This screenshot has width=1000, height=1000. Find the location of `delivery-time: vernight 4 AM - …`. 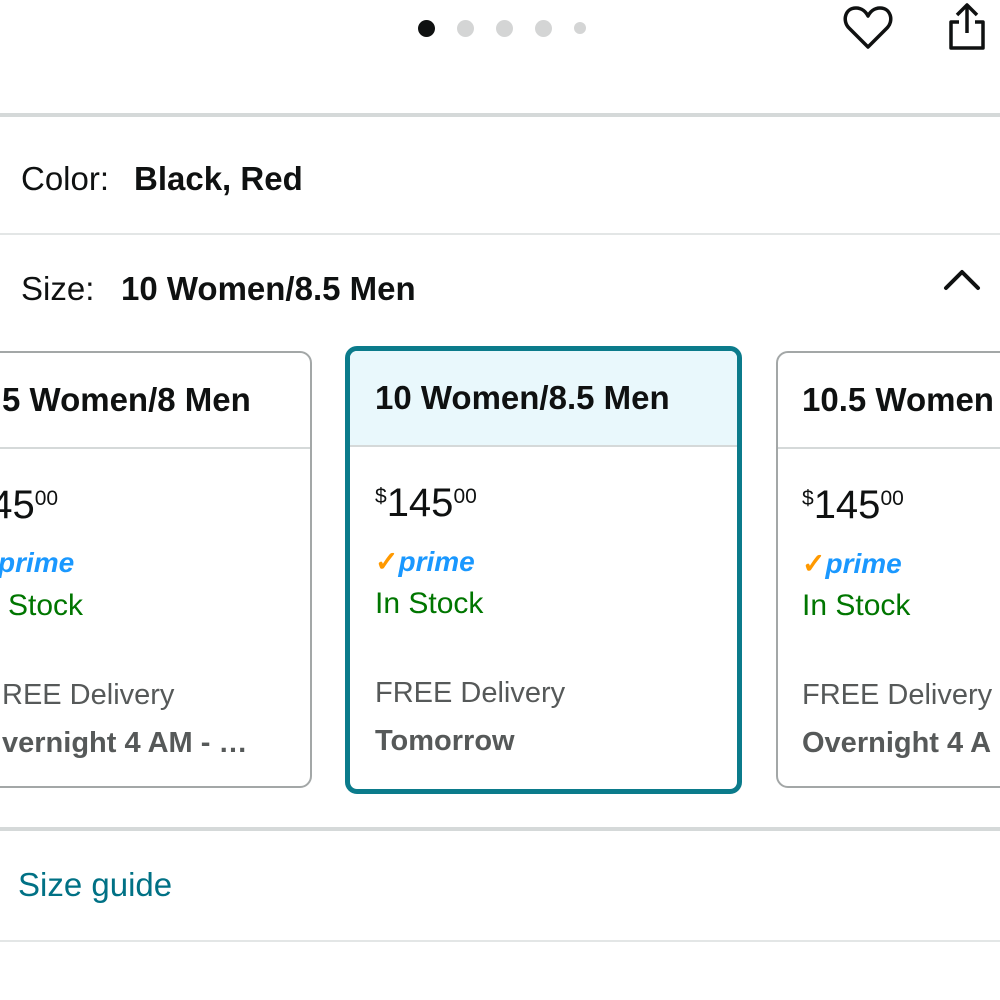

delivery-time: vernight 4 AM - … is located at coordinates (125, 743).